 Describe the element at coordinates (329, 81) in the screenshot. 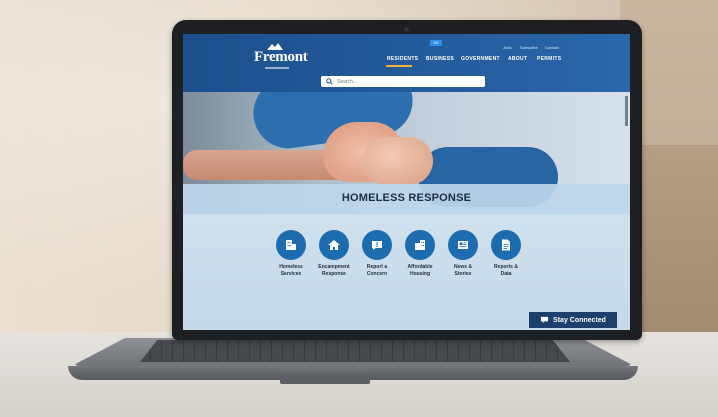

I see `search-icon` at that location.